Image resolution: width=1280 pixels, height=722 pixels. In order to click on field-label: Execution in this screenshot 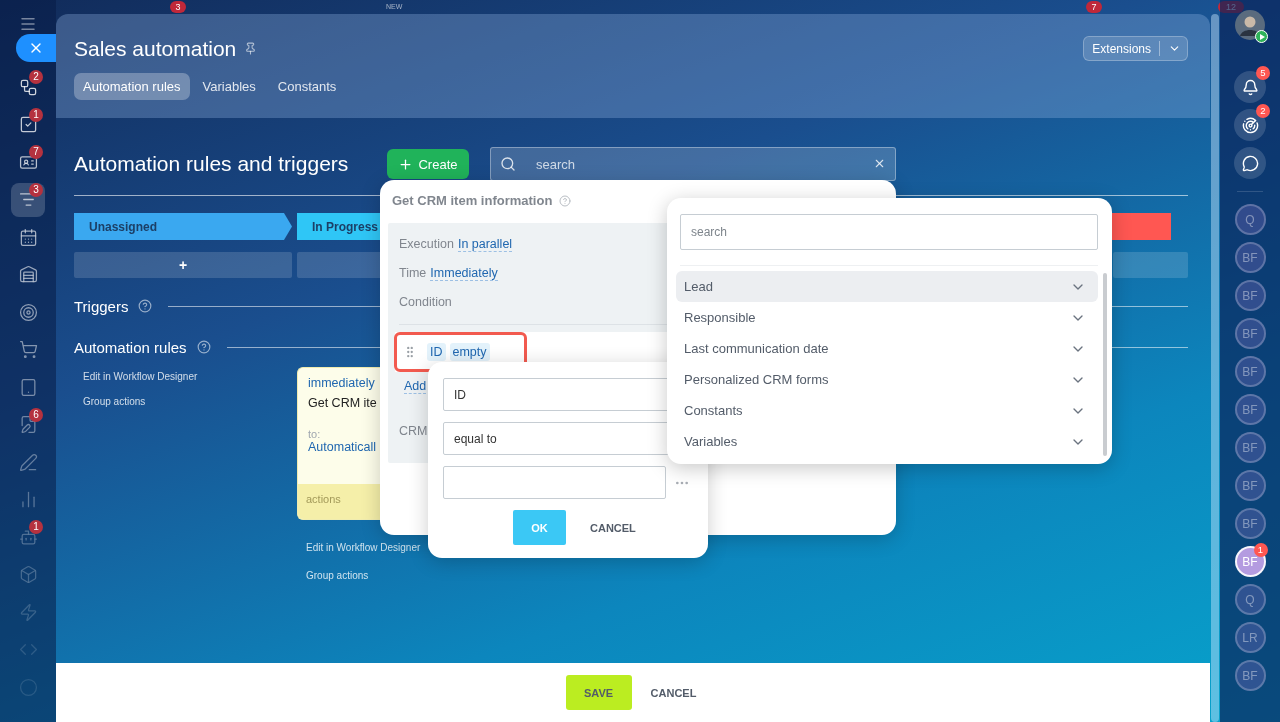, I will do `click(426, 244)`.